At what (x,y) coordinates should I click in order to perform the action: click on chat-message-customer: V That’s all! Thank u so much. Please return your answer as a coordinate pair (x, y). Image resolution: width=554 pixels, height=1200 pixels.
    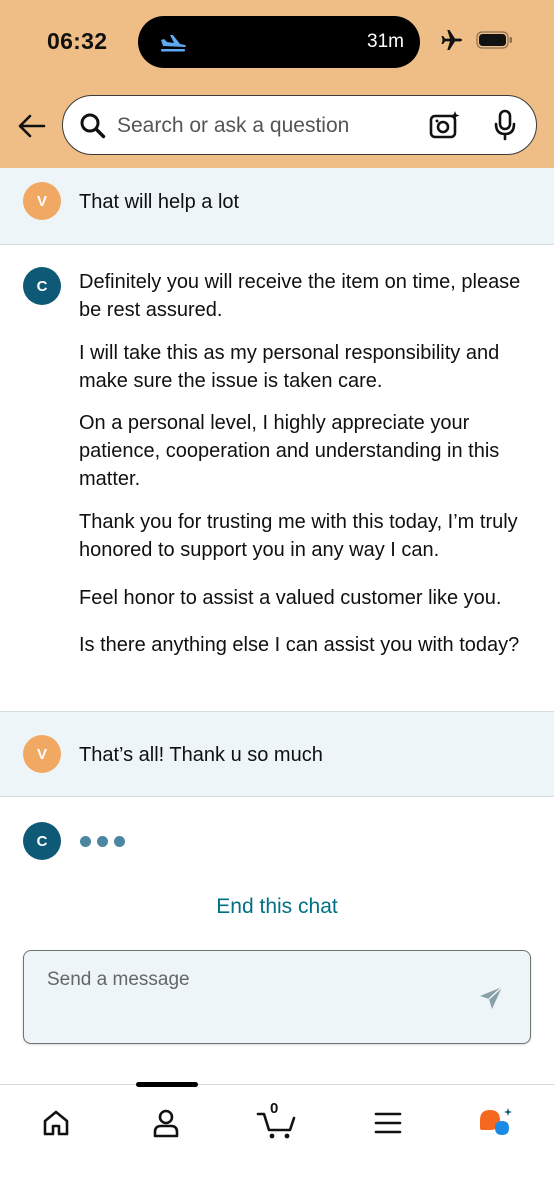
    Looking at the image, I should click on (277, 754).